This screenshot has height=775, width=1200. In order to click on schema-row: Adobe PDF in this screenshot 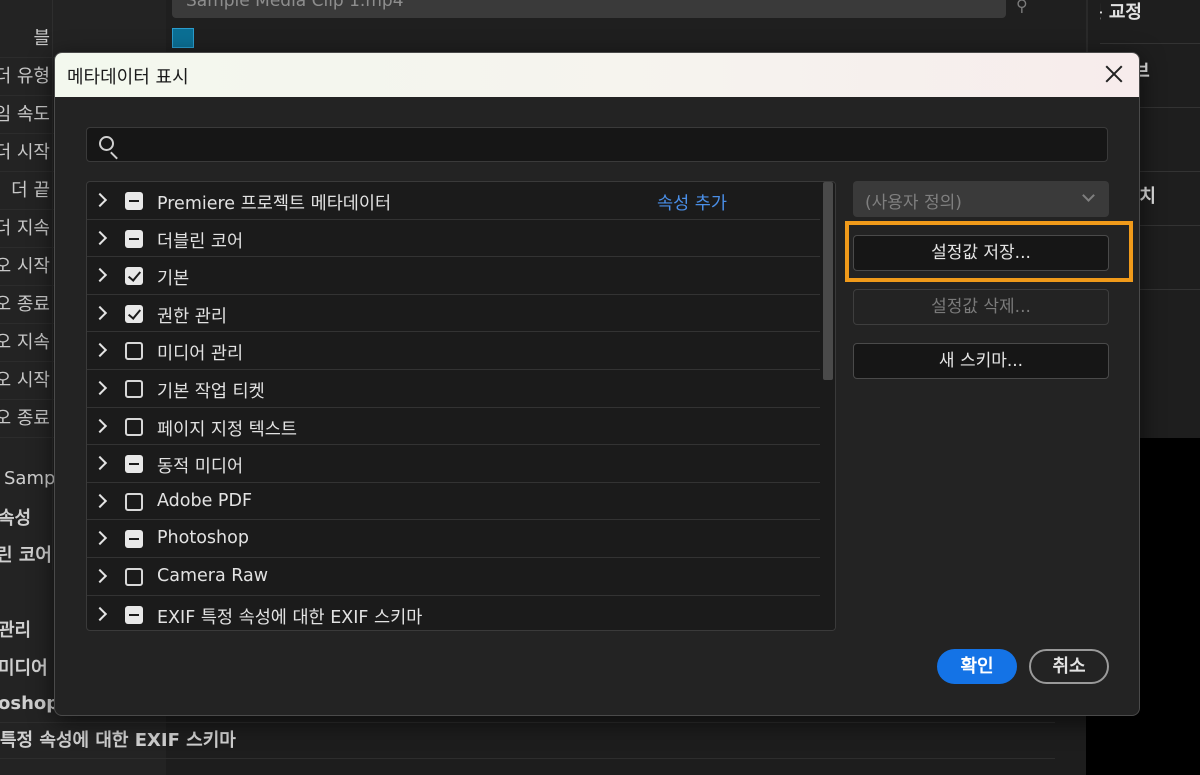, I will do `click(453, 502)`.